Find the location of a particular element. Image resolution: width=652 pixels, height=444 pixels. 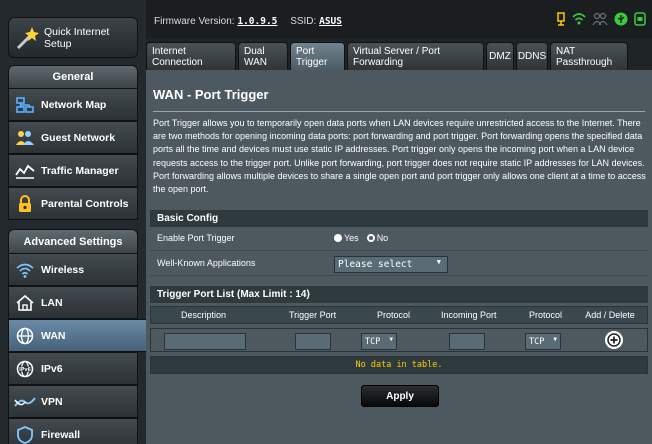

protocol-select: TCP ▼ is located at coordinates (379, 341).